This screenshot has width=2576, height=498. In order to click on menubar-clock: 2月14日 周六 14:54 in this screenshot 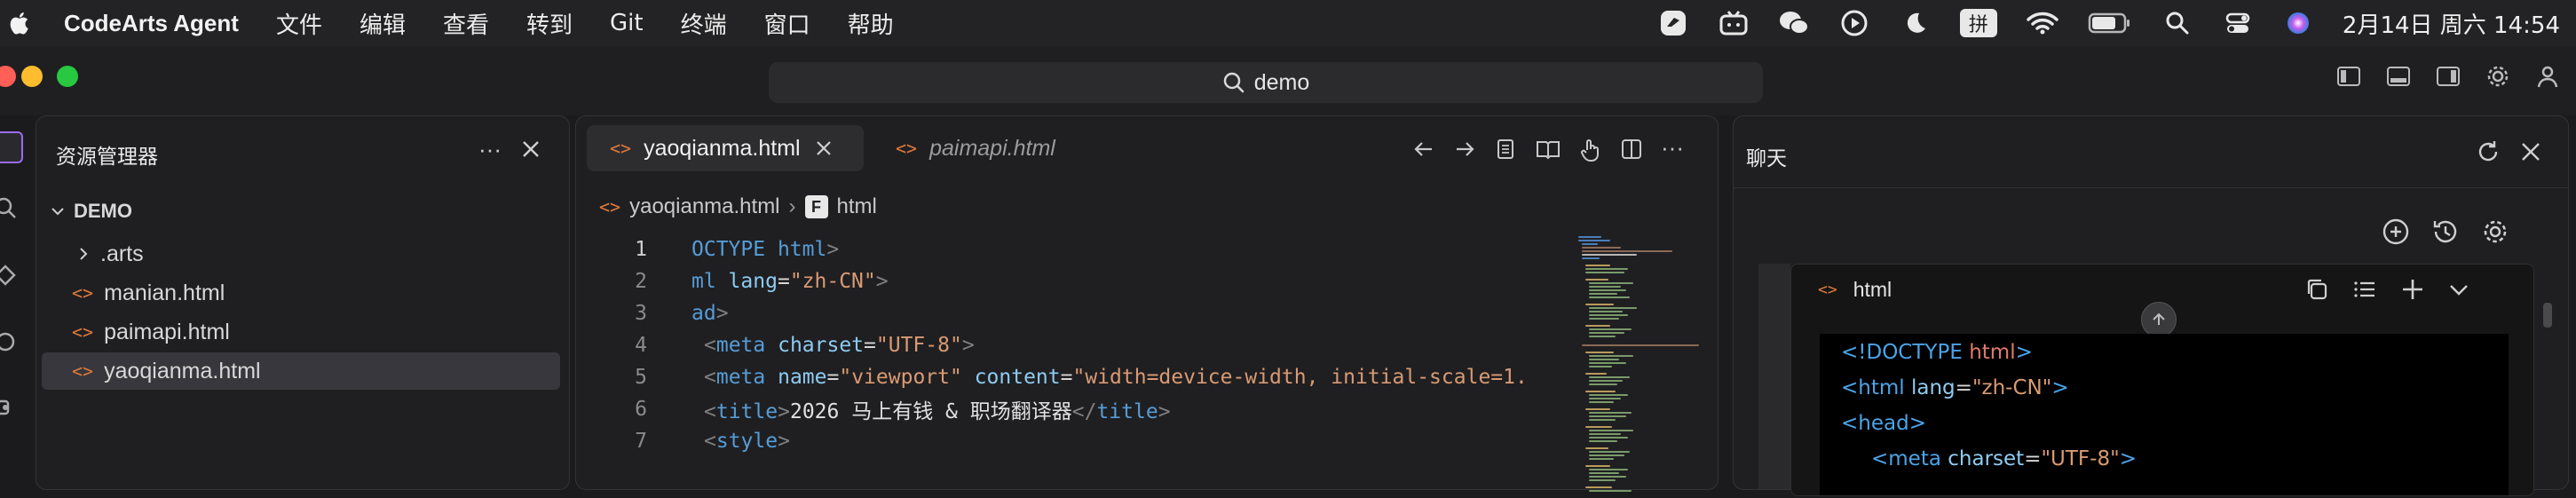, I will do `click(2451, 23)`.